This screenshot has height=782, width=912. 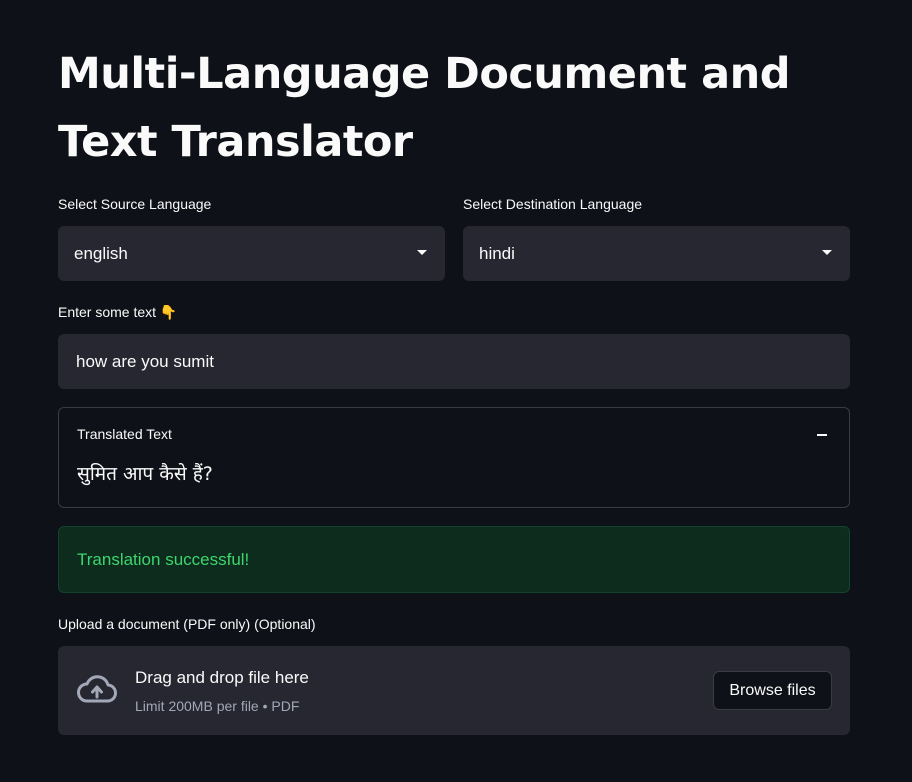 I want to click on browse-files-button: Browse files, so click(x=772, y=690).